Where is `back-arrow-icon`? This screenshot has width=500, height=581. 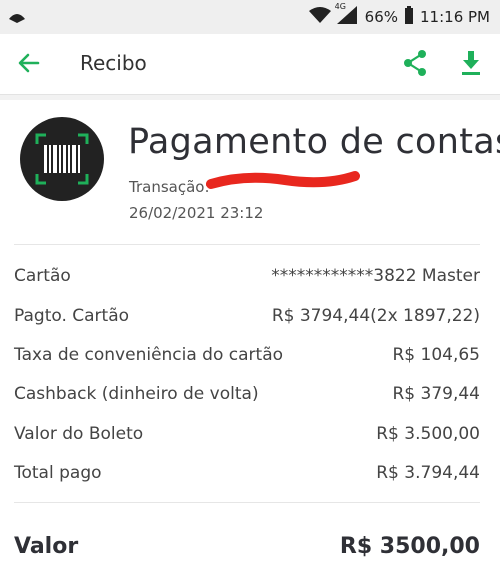 back-arrow-icon is located at coordinates (29, 63).